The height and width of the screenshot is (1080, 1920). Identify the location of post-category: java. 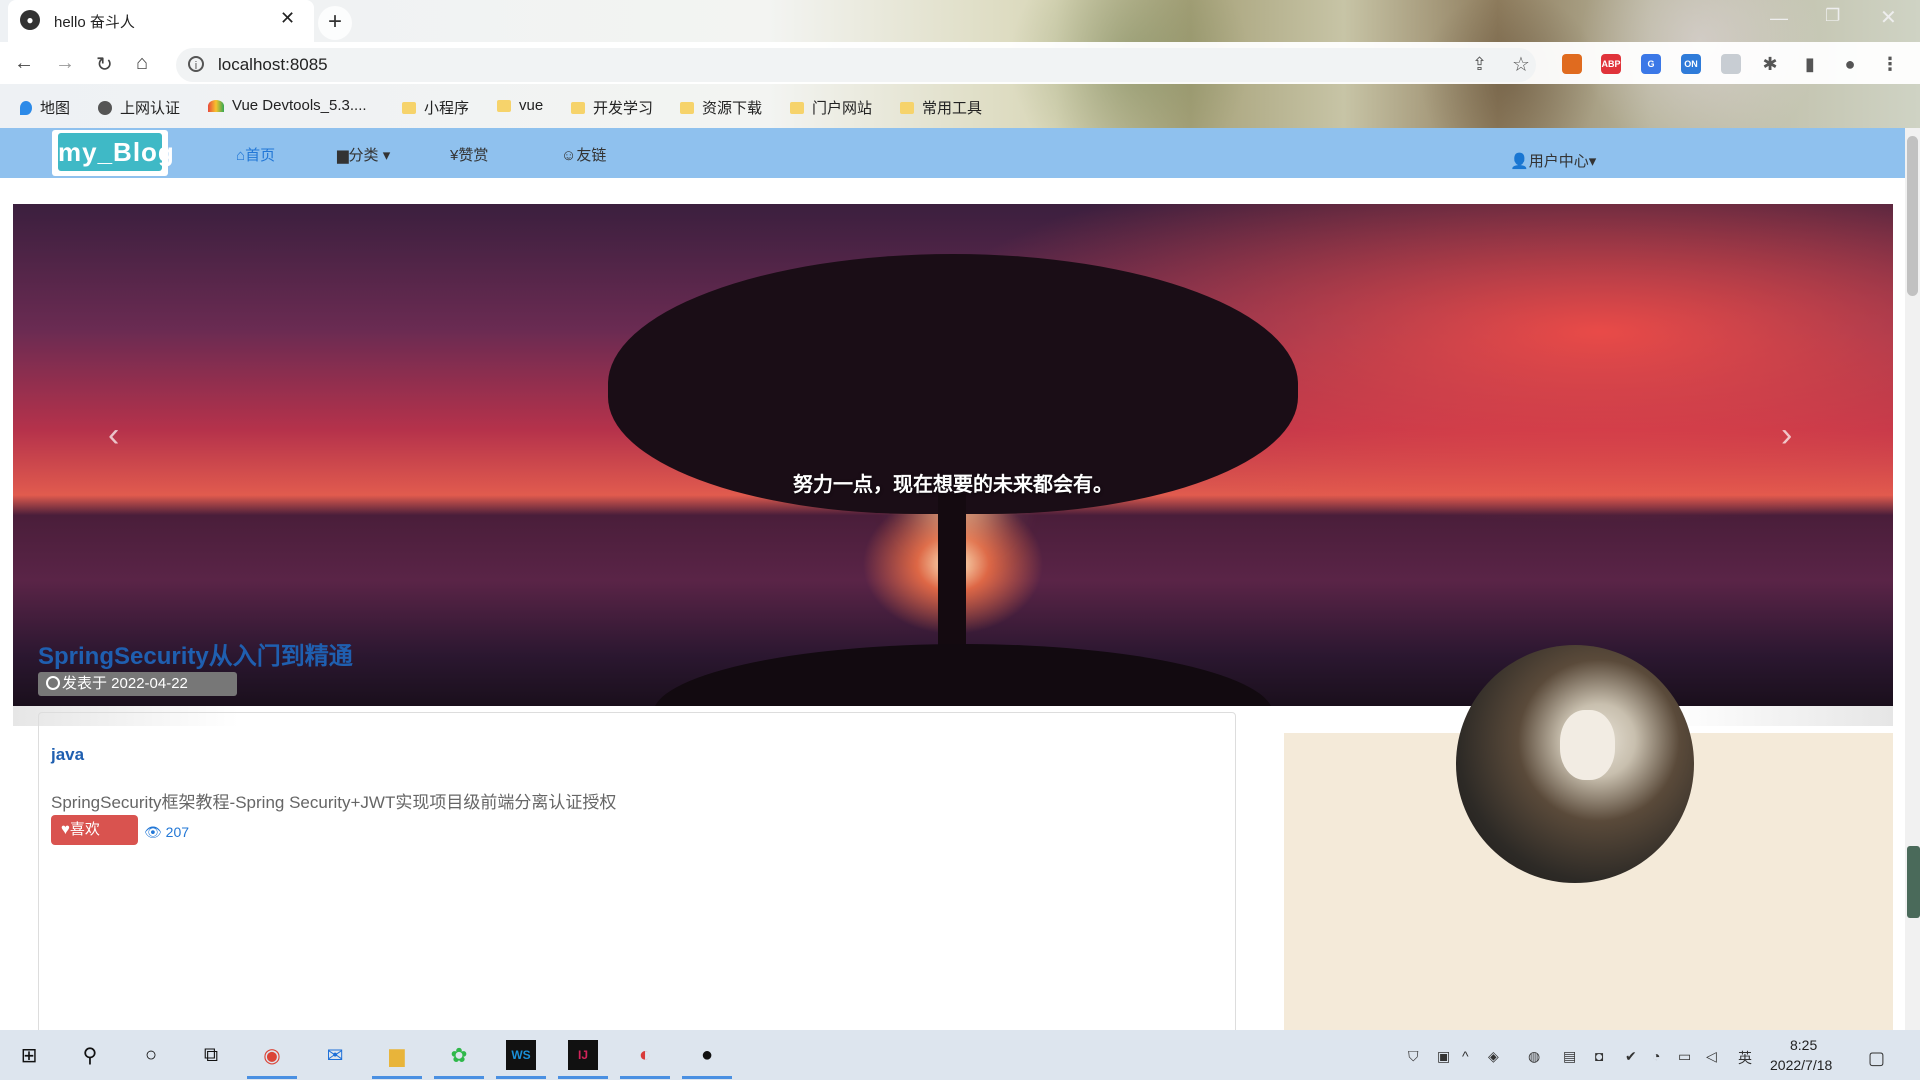
(67, 755).